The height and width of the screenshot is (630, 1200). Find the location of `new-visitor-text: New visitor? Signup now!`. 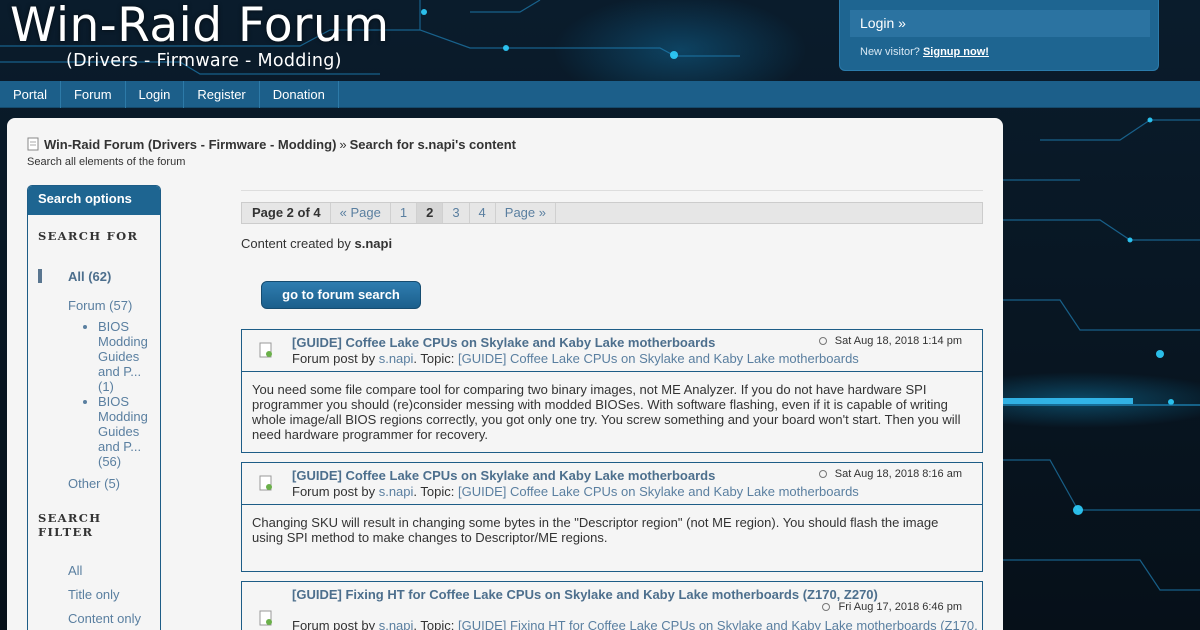

new-visitor-text: New visitor? Signup now! is located at coordinates (924, 52).